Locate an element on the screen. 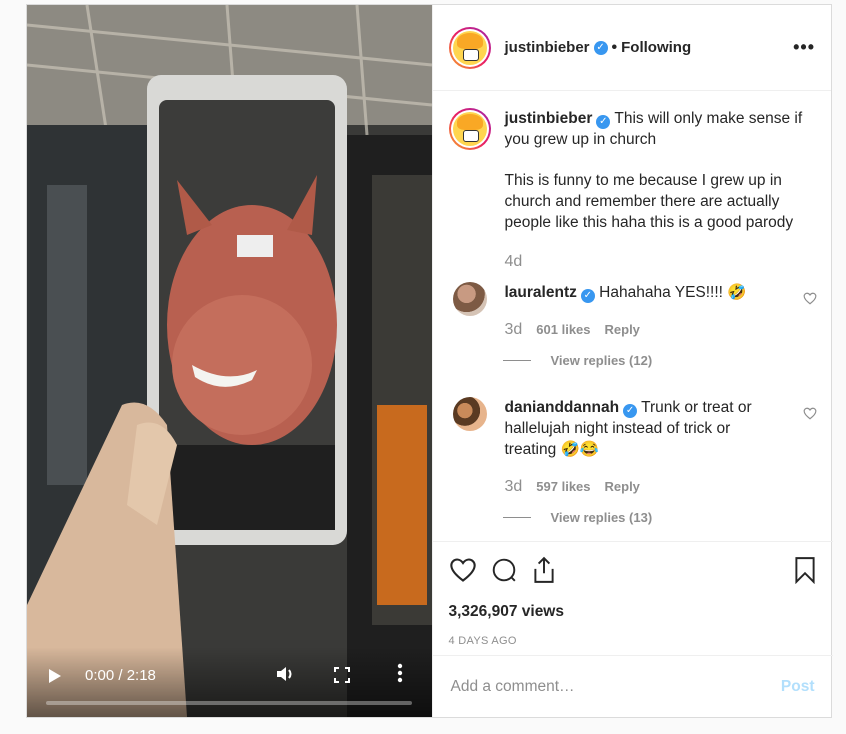 This screenshot has width=846, height=734. view-replies-label: View replies (12) is located at coordinates (601, 360).